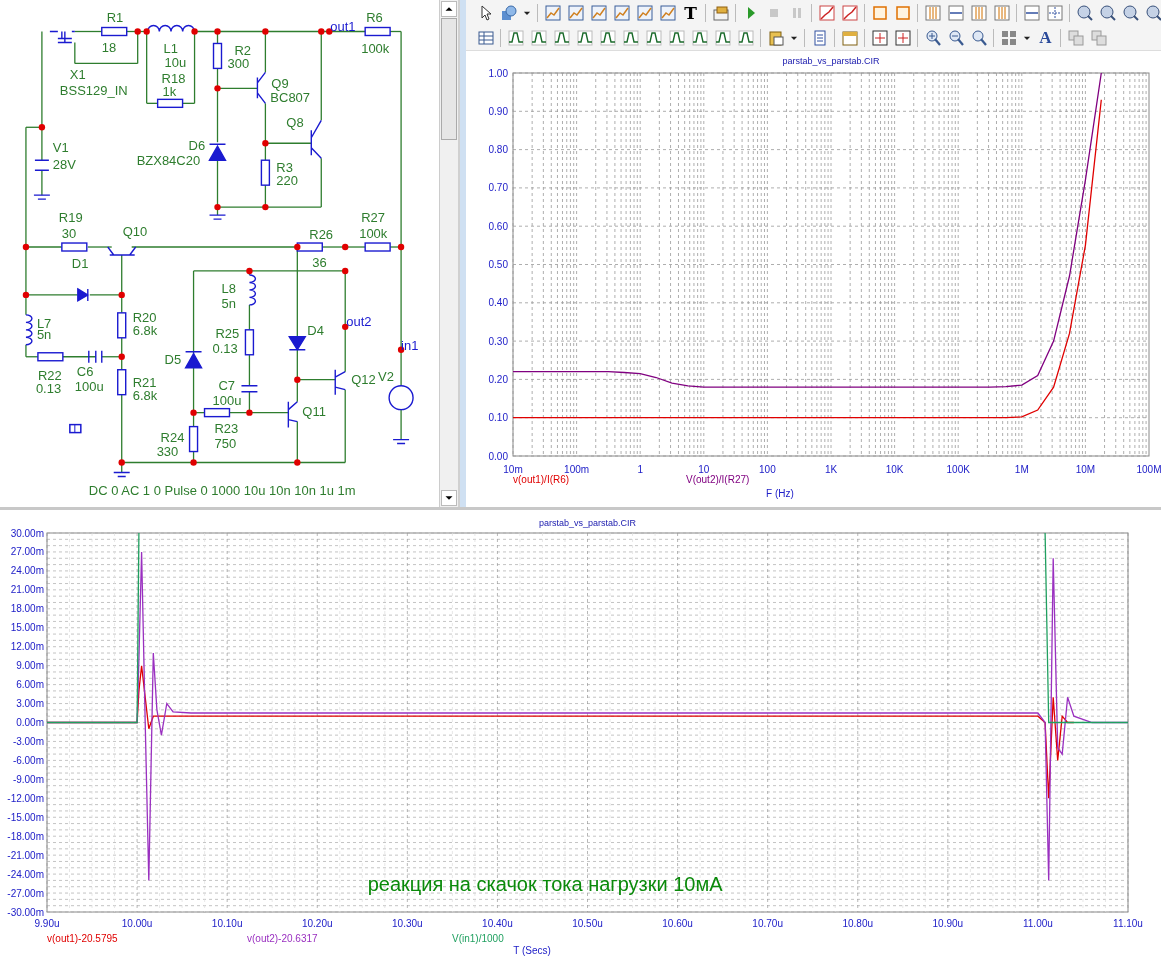 Image resolution: width=1161 pixels, height=964 pixels. Describe the element at coordinates (449, 9) in the screenshot. I see `scroll-up-icon` at that location.